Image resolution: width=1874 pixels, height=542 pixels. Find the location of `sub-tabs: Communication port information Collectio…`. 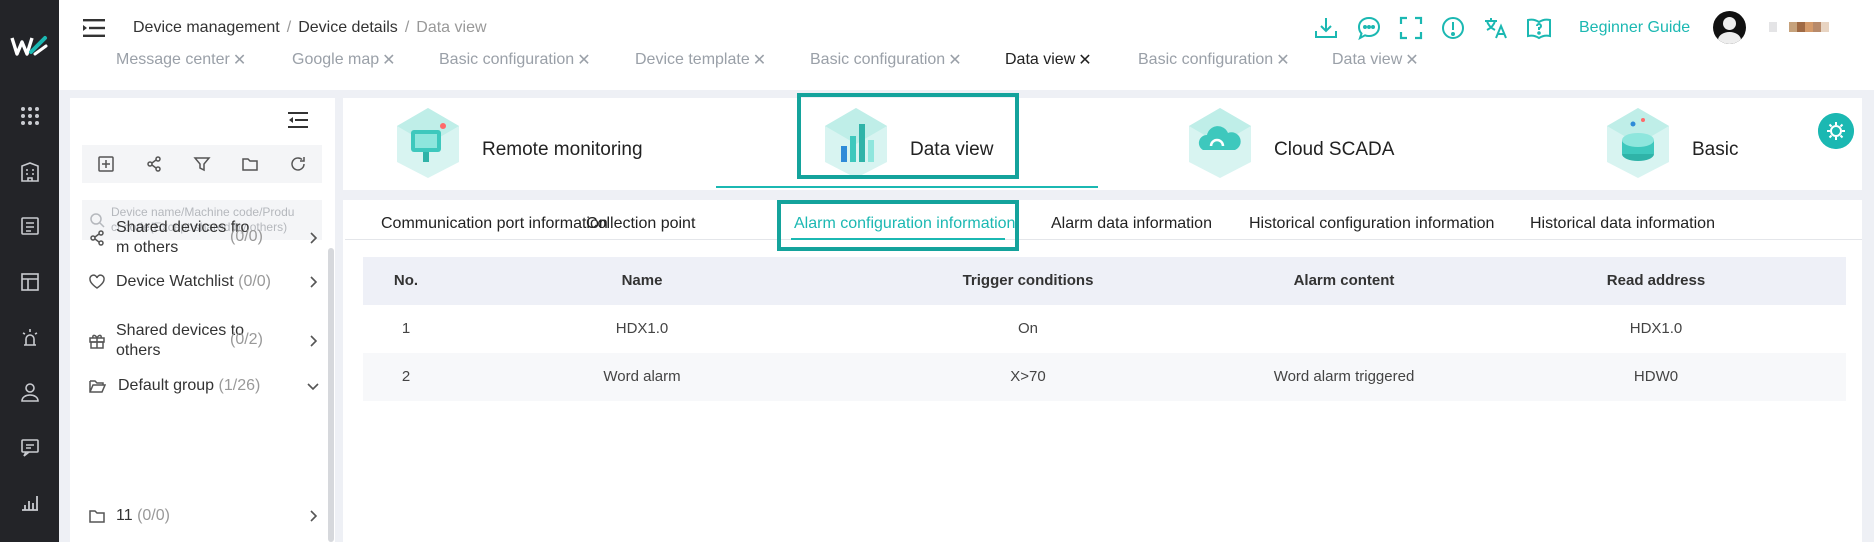

sub-tabs: Communication port information Collectio… is located at coordinates (1103, 220).